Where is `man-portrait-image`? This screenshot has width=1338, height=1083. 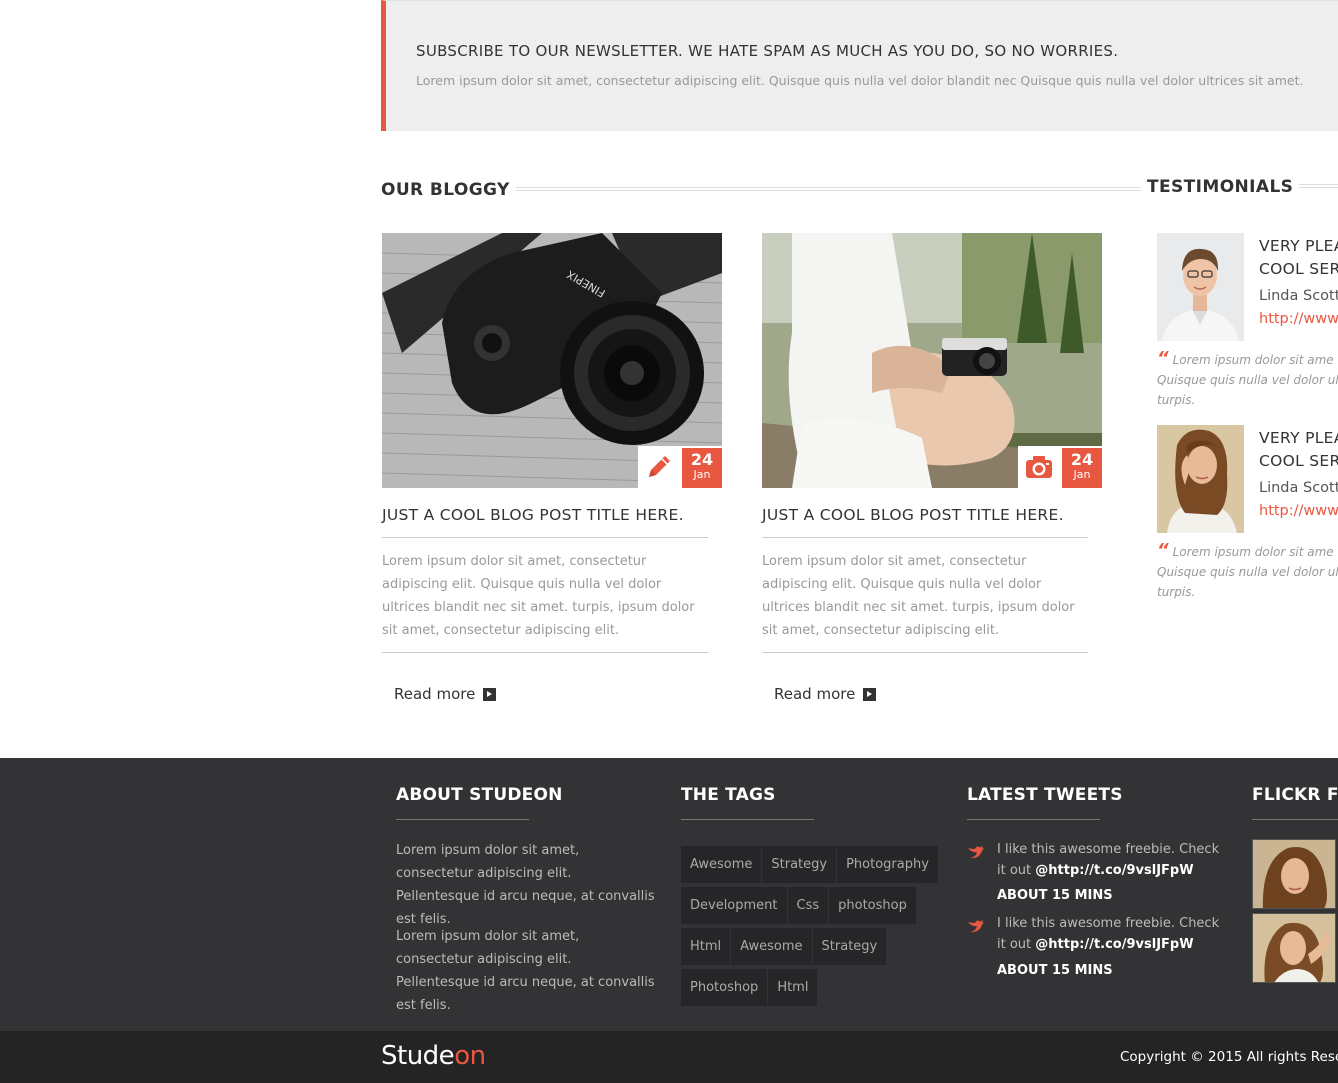 man-portrait-image is located at coordinates (1200, 287).